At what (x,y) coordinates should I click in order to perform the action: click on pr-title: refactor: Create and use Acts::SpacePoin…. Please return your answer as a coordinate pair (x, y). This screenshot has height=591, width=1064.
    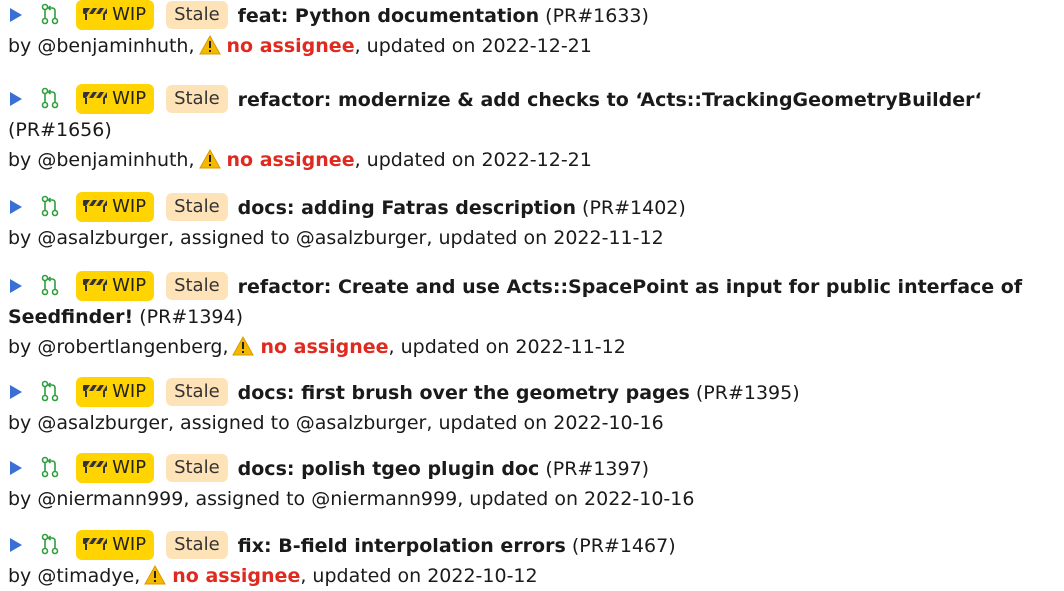
    Looking at the image, I should click on (630, 287).